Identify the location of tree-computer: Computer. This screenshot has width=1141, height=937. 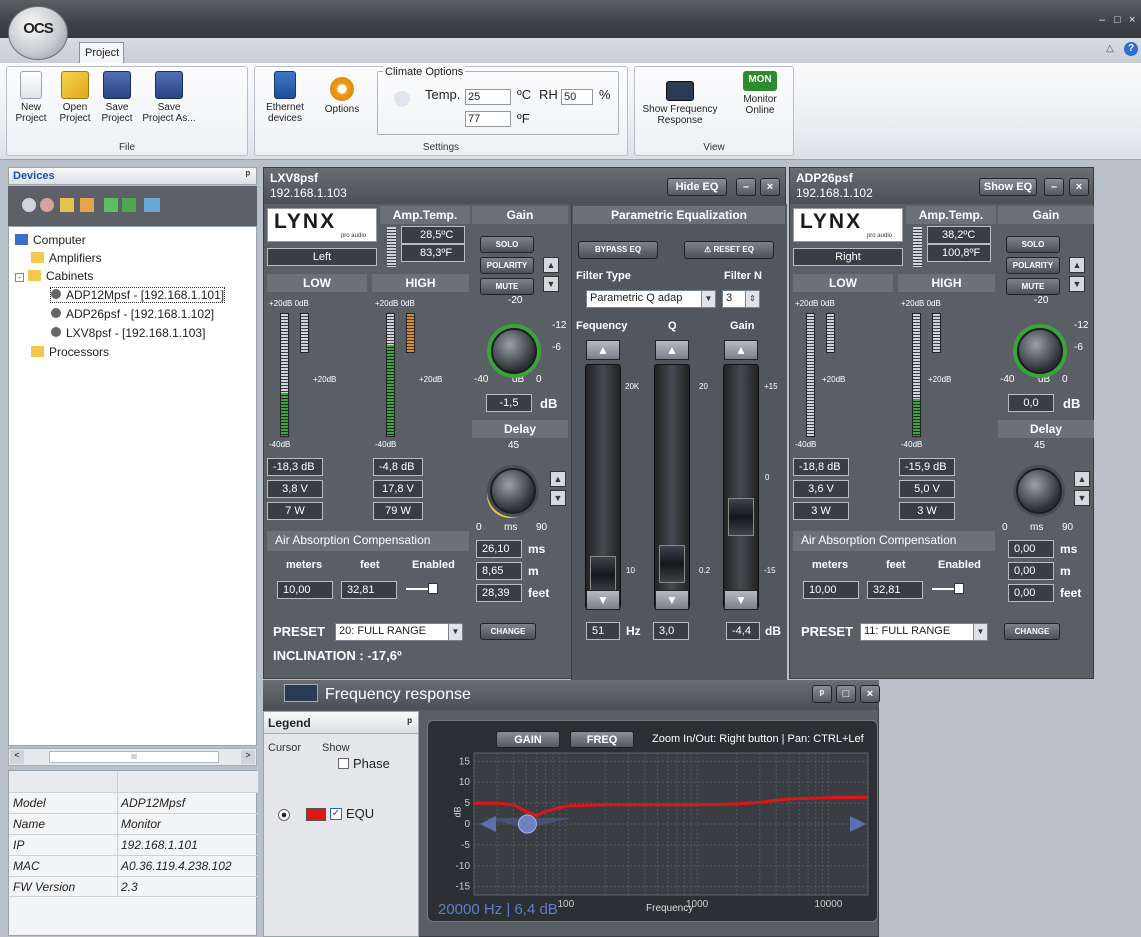
(50, 240).